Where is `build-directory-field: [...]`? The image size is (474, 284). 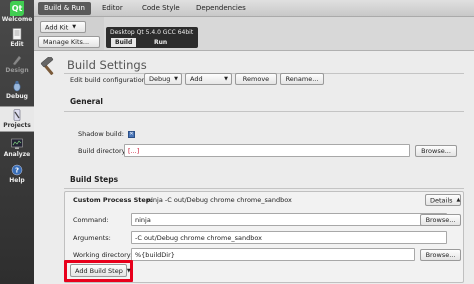 build-directory-field: [...] is located at coordinates (267, 150).